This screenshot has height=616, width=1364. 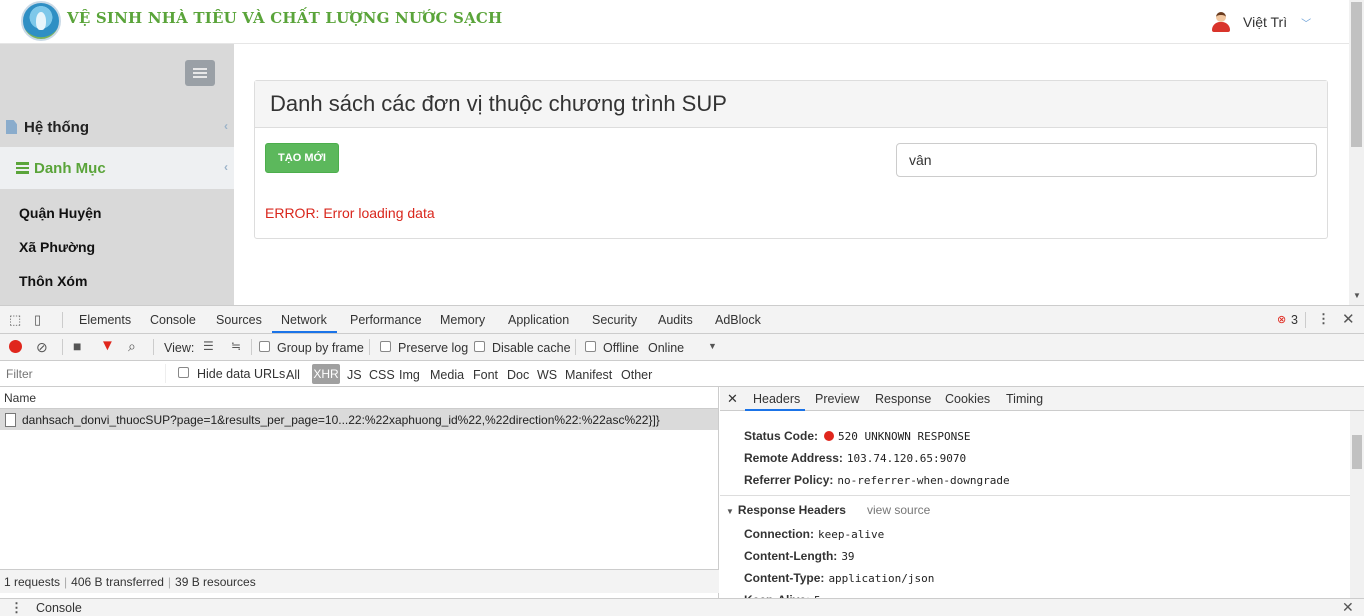 What do you see at coordinates (839, 578) in the screenshot?
I see `header-row-content-type: Content-Type: application/json` at bounding box center [839, 578].